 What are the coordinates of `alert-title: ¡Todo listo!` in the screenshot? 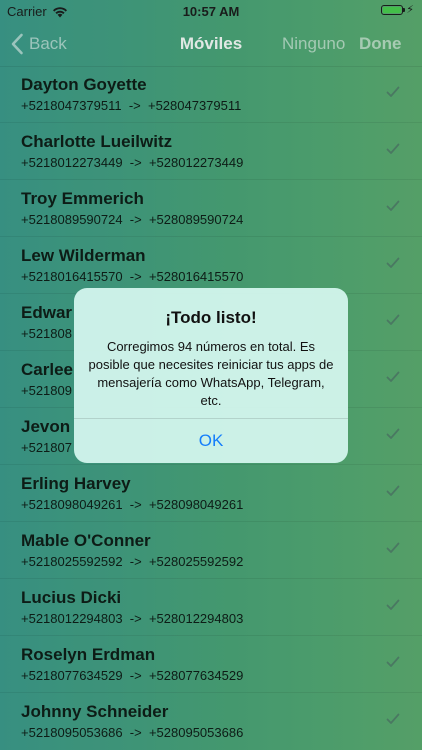 It's located at (211, 317).